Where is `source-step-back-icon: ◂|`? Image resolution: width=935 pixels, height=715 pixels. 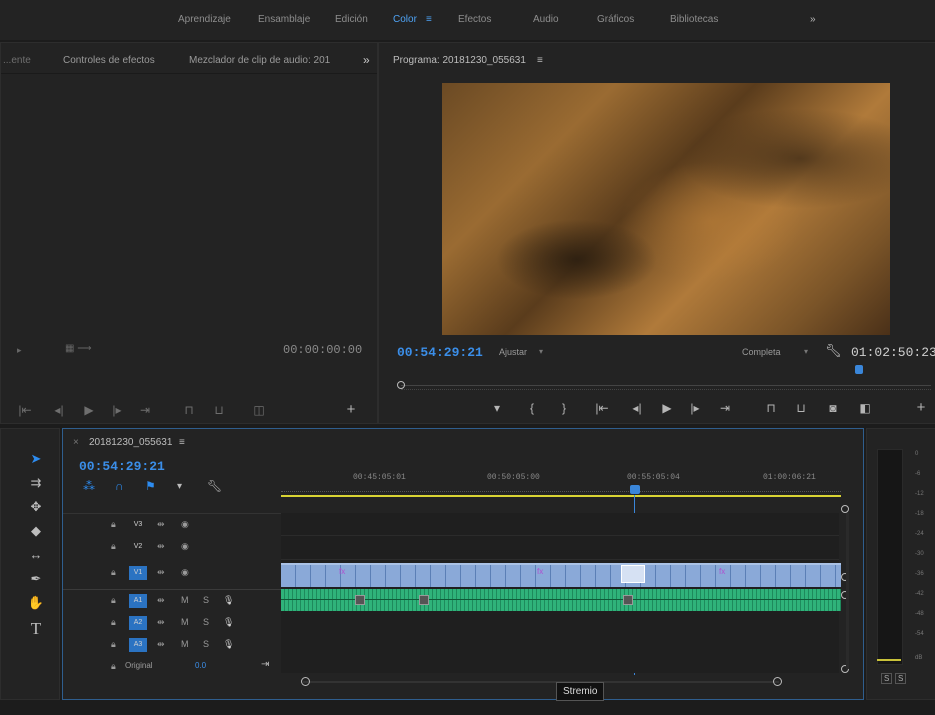 source-step-back-icon: ◂| is located at coordinates (59, 410).